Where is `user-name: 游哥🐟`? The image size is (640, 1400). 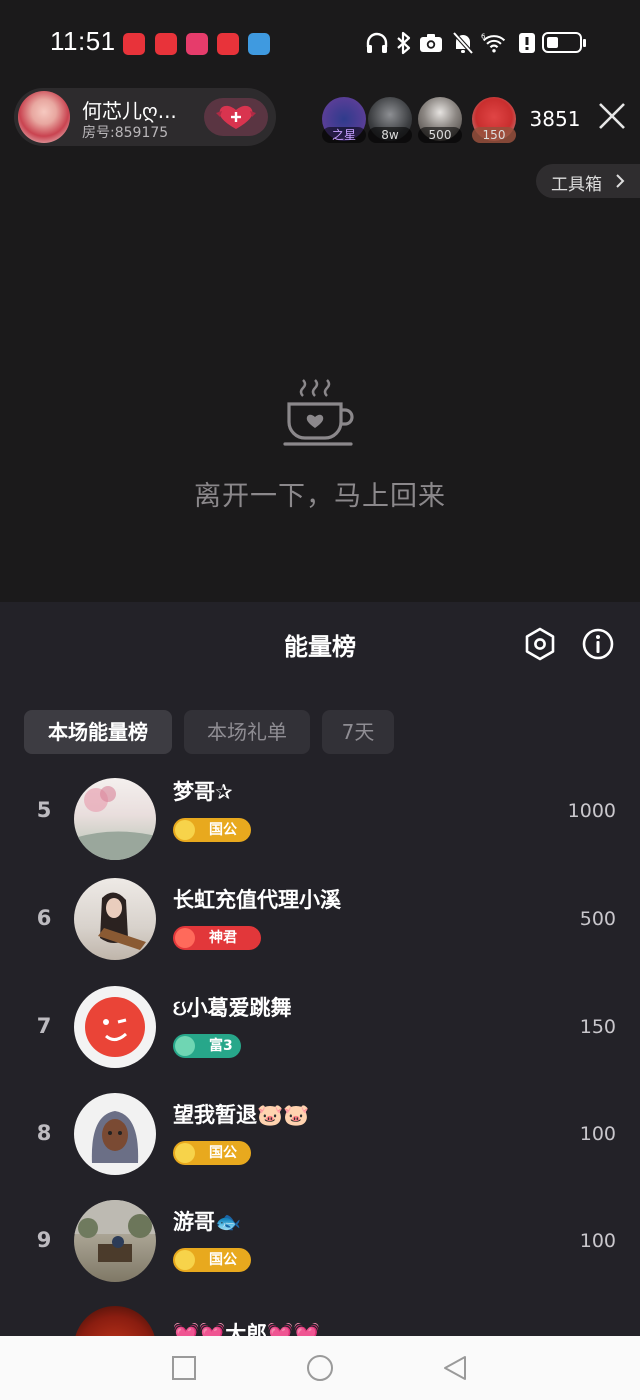 user-name: 游哥🐟 is located at coordinates (207, 1222).